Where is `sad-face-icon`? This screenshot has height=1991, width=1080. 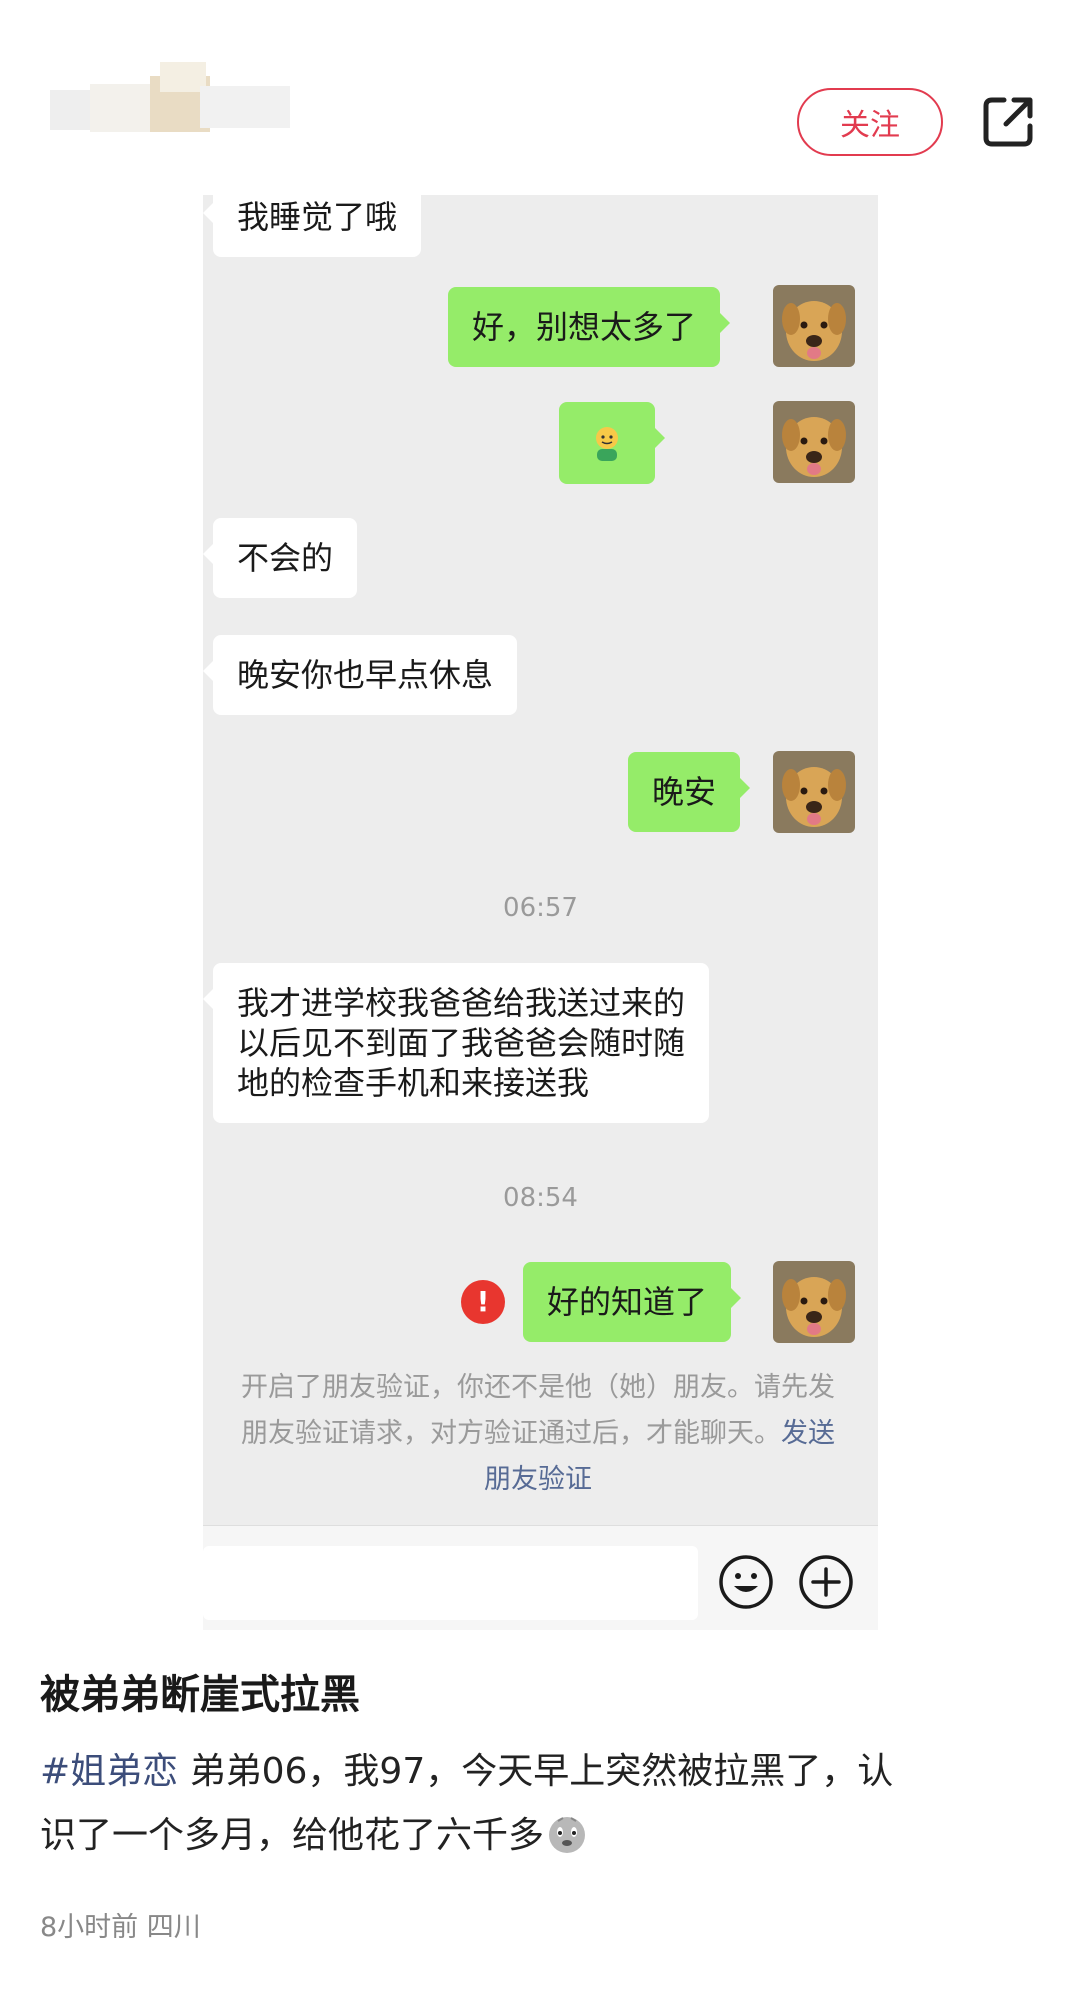
sad-face-icon is located at coordinates (567, 1833).